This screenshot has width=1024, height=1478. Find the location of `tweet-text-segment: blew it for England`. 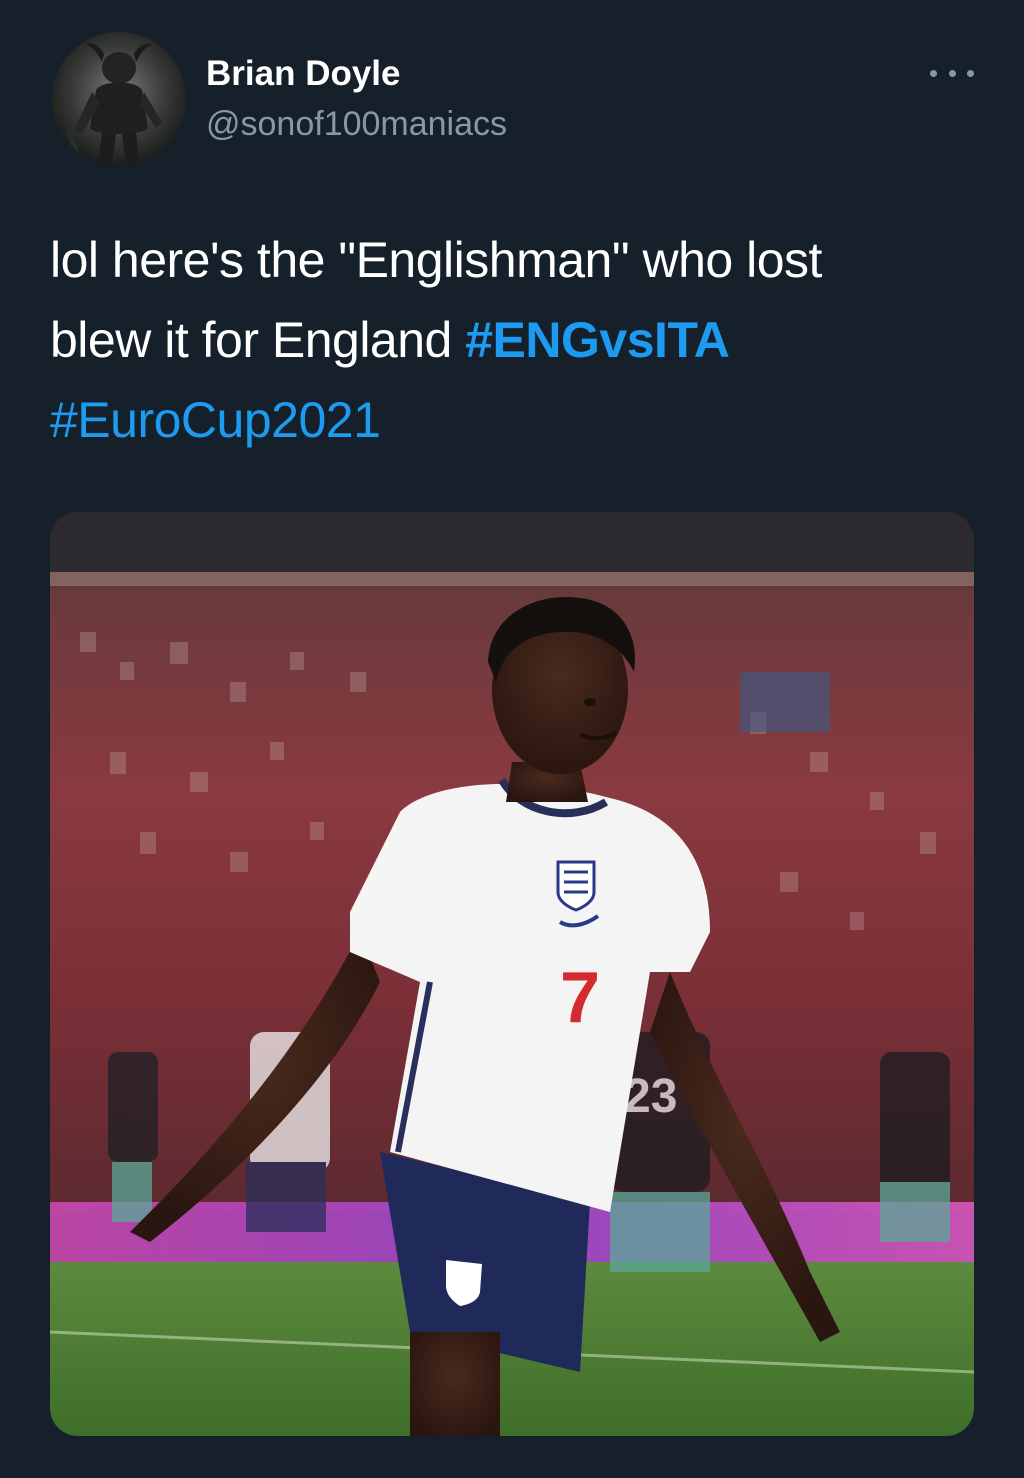

tweet-text-segment: blew it for England is located at coordinates (258, 340).